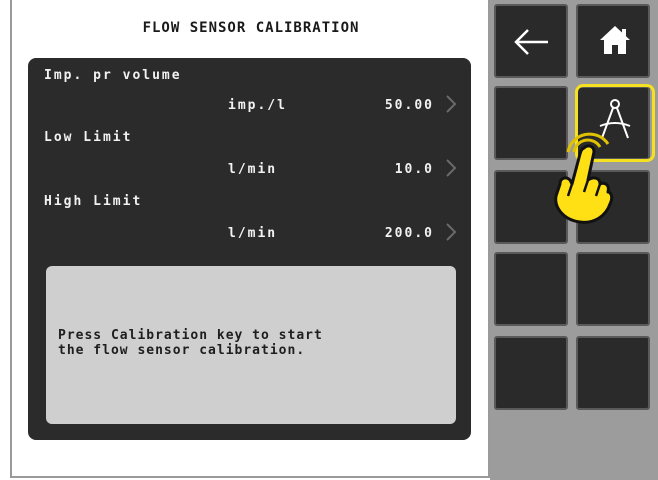 The width and height of the screenshot is (658, 480). Describe the element at coordinates (414, 169) in the screenshot. I see `param-value: 10.0` at that location.